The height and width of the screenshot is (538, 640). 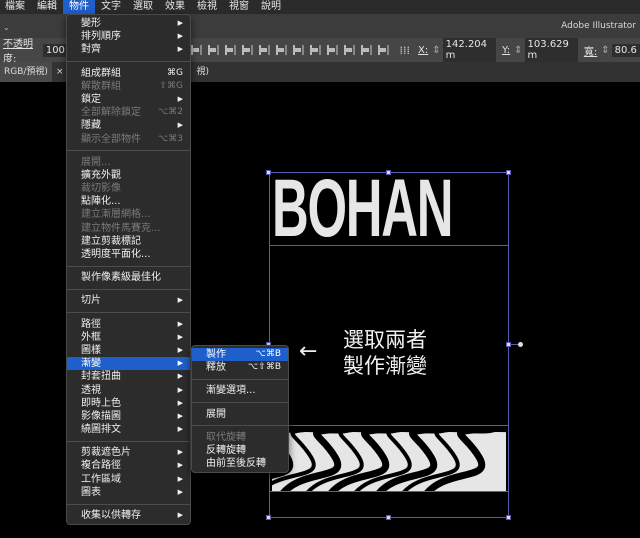 What do you see at coordinates (366, 50) in the screenshot?
I see `distribute-center-icon` at bounding box center [366, 50].